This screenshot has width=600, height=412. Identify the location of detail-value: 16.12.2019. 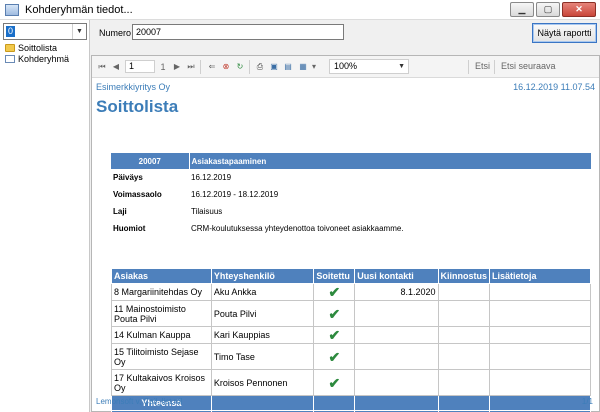
(211, 177).